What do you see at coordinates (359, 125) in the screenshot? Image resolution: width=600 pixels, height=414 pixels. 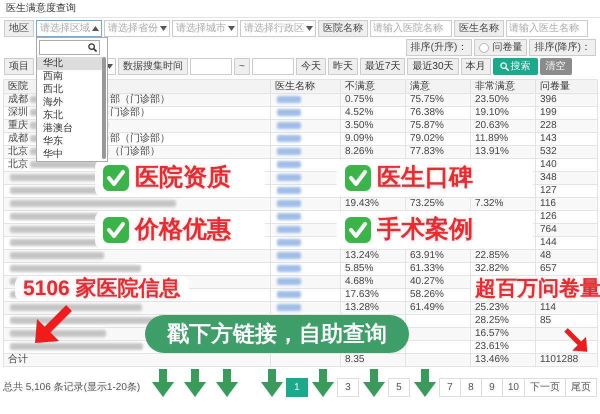 I see `table-cell: 3.50%` at bounding box center [359, 125].